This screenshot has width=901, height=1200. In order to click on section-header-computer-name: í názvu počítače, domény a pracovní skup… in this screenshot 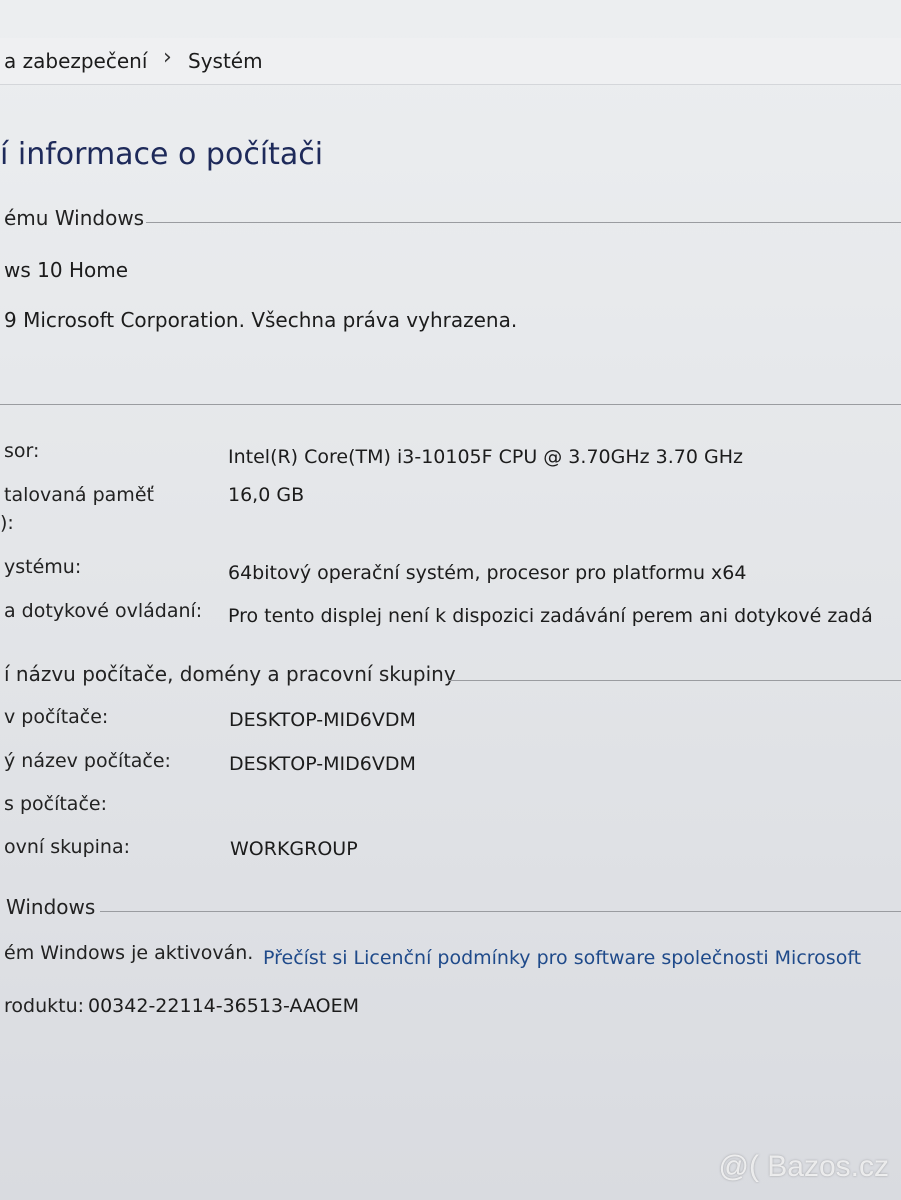, I will do `click(230, 674)`.